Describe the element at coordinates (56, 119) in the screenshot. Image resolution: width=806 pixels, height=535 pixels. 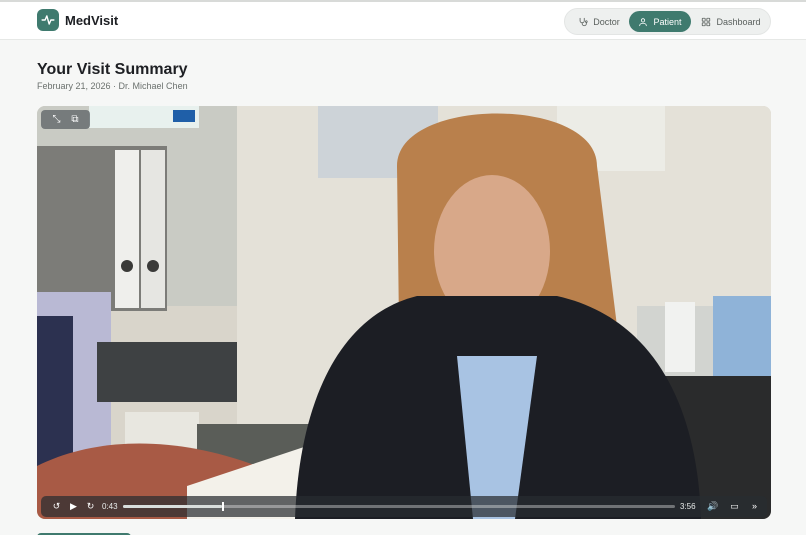
I see `expand-icon: ⤡` at that location.